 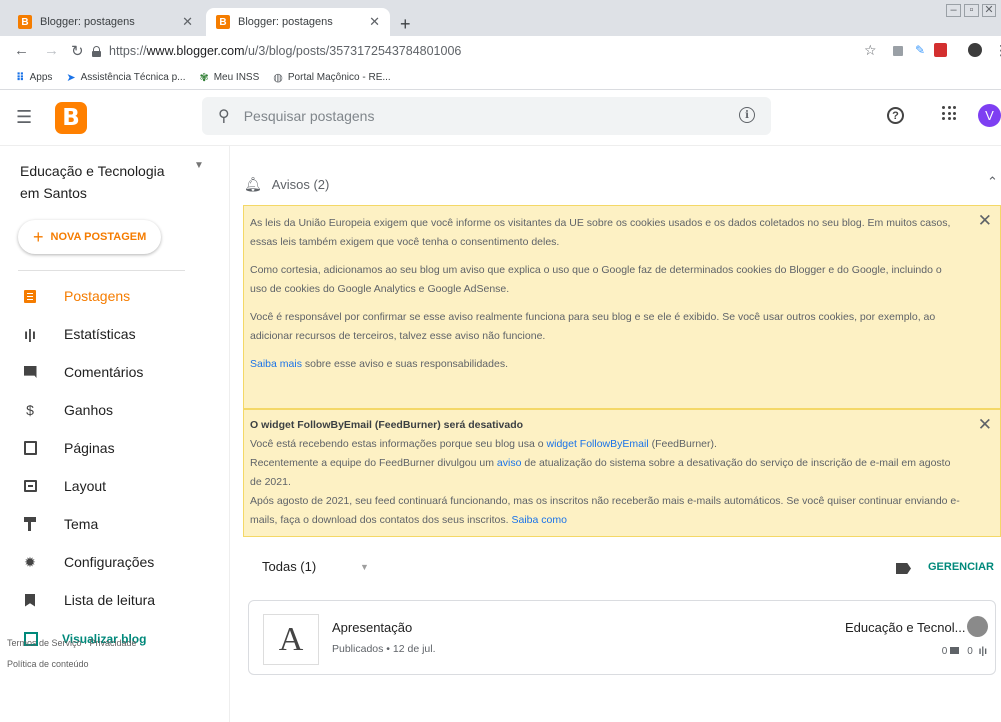 I want to click on pen-extension-icon: ✎, so click(x=920, y=50).